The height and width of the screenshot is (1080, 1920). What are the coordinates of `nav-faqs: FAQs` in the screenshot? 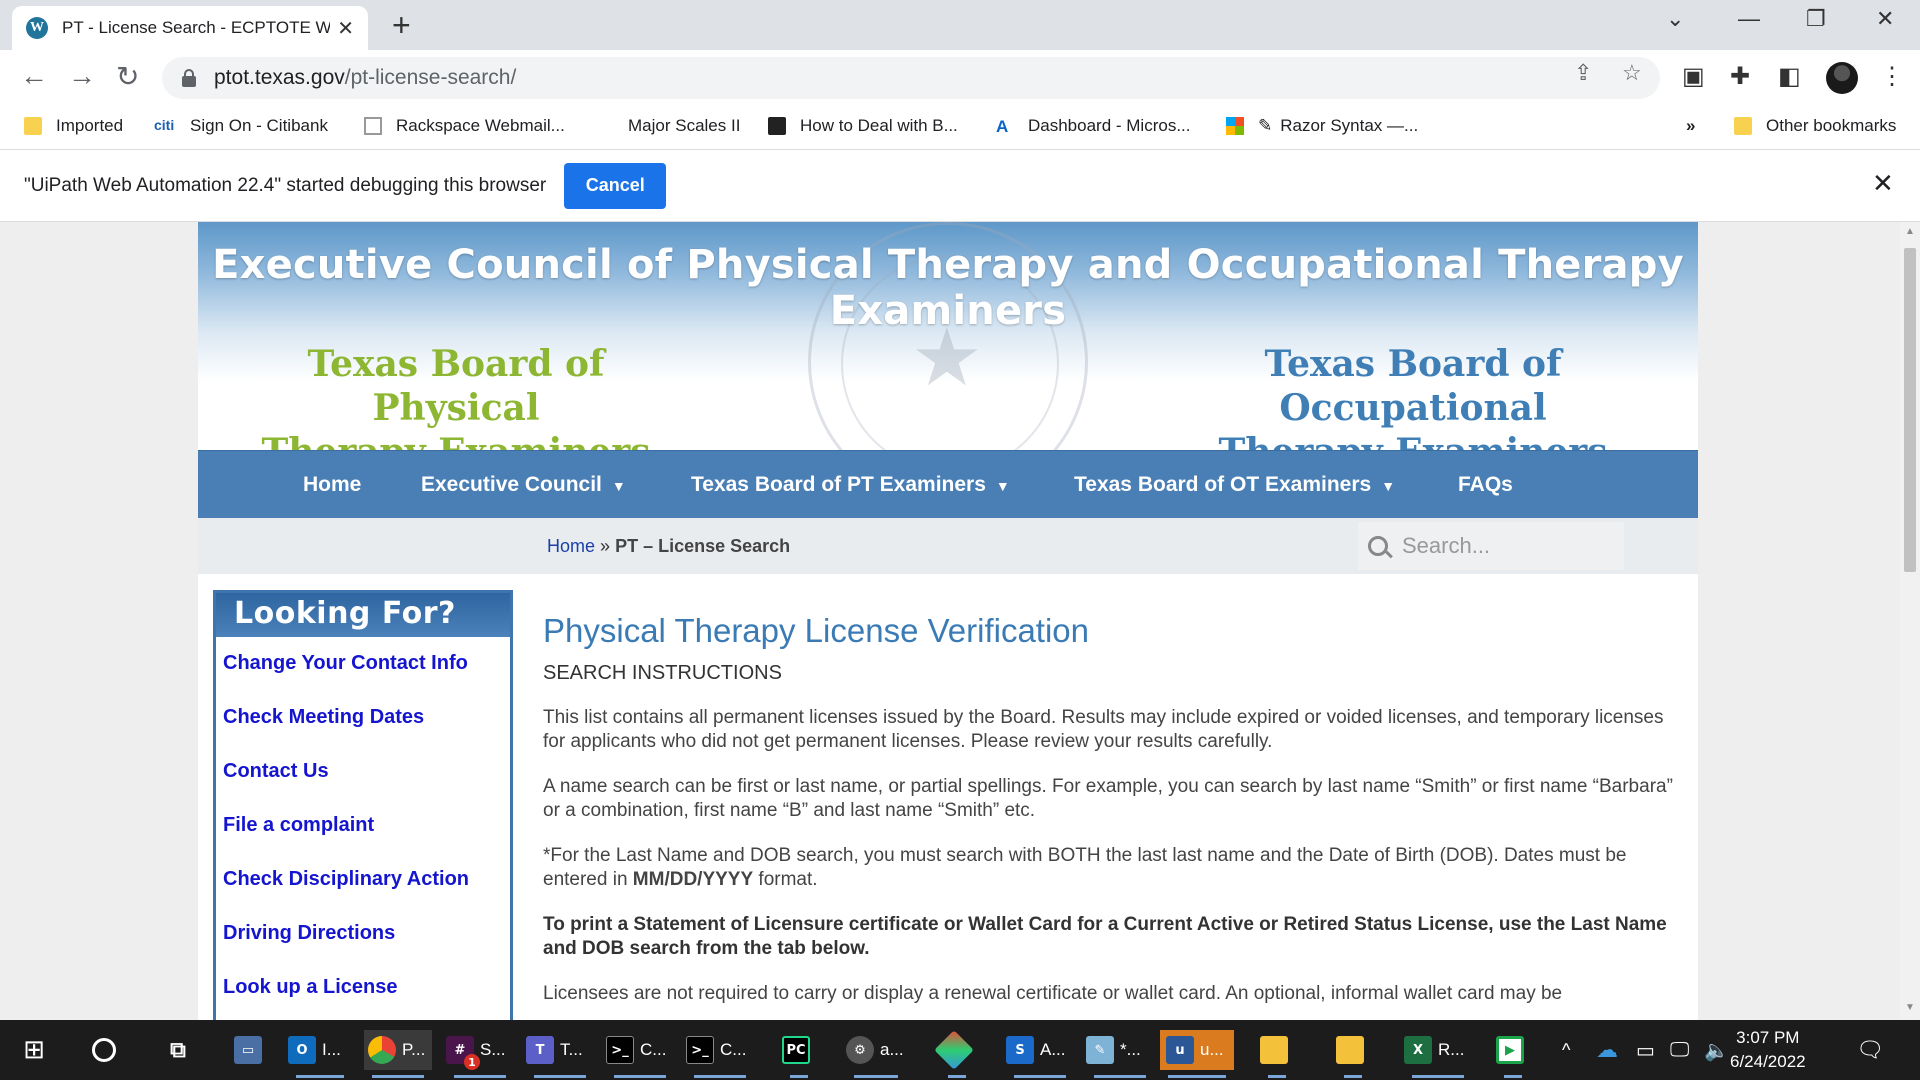 It's located at (1485, 485).